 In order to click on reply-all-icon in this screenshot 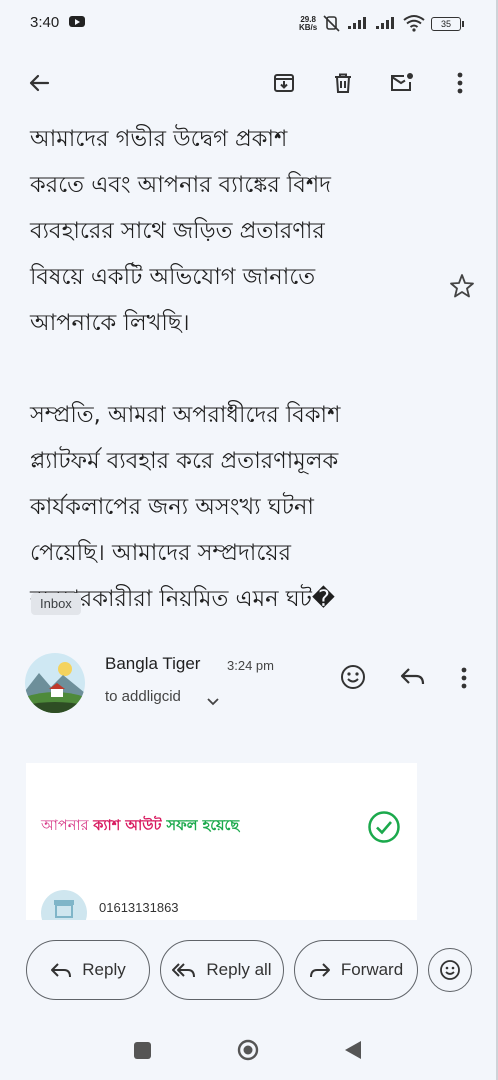, I will do `click(184, 970)`.